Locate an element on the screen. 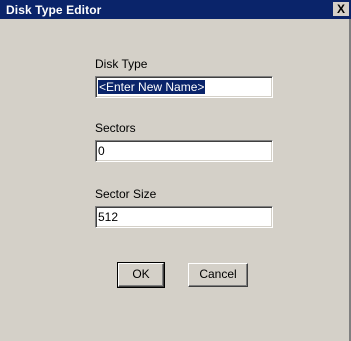 This screenshot has width=351, height=341. sectors-label: Sectors is located at coordinates (115, 128).